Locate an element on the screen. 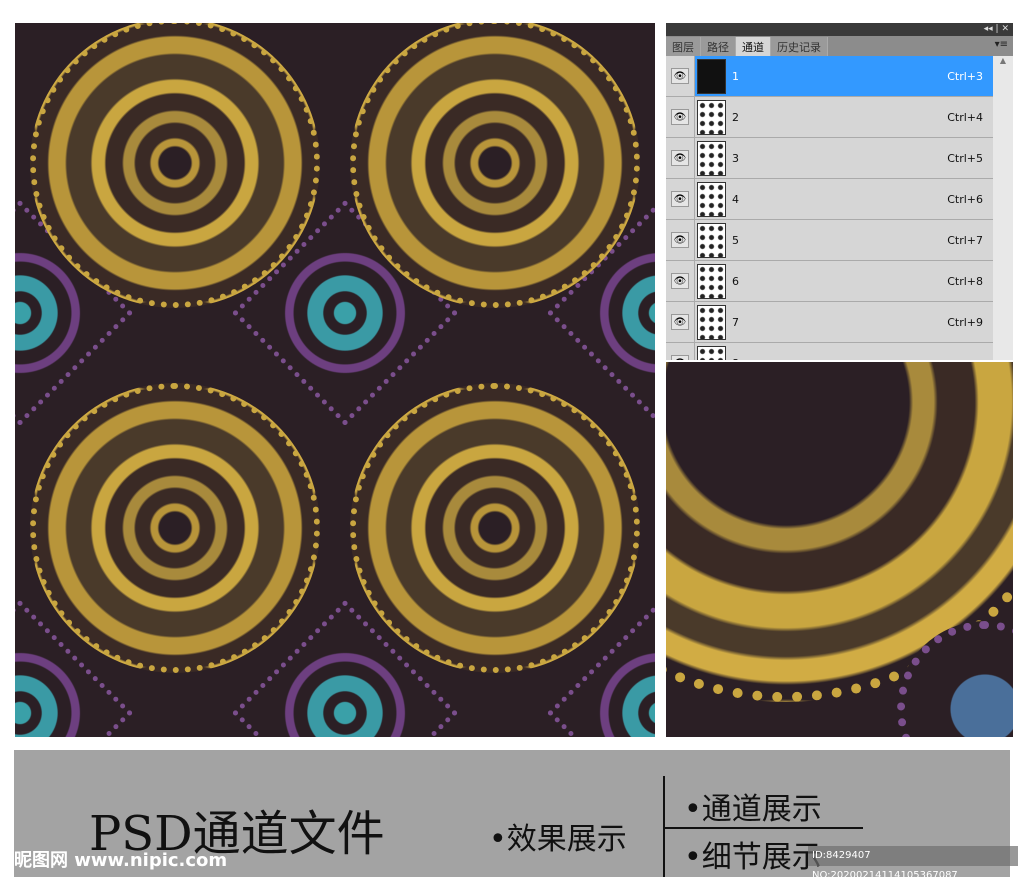 The width and height of the screenshot is (1024, 886). tab-layers: 图层 is located at coordinates (683, 46).